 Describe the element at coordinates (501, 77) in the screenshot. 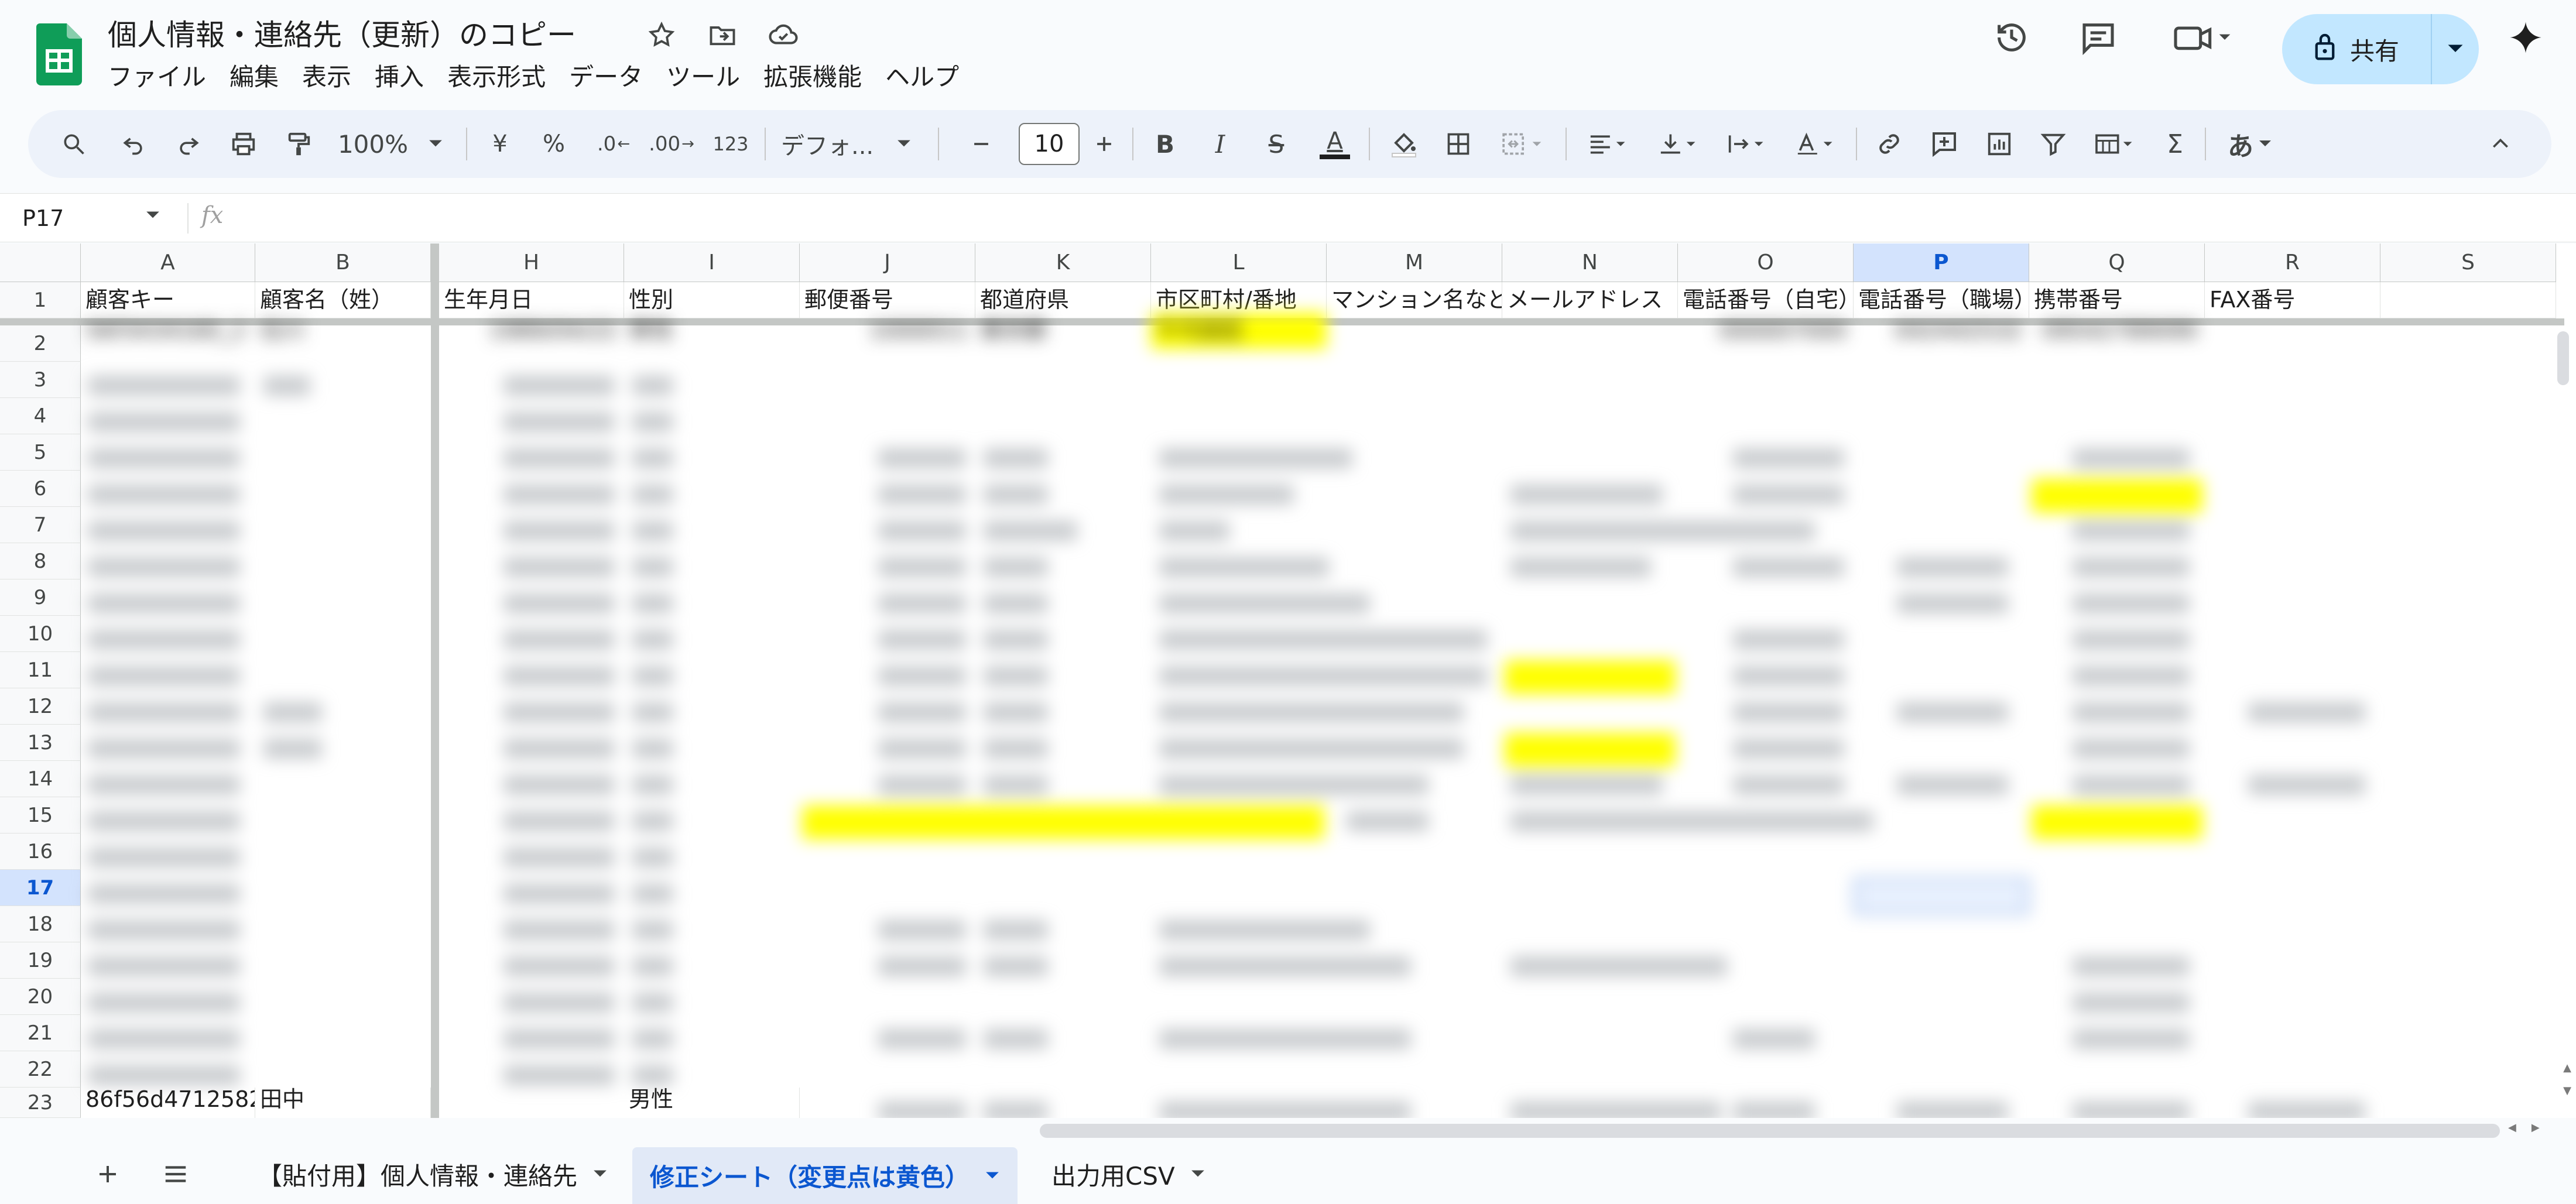

I see `menu-format: 表示形式` at that location.